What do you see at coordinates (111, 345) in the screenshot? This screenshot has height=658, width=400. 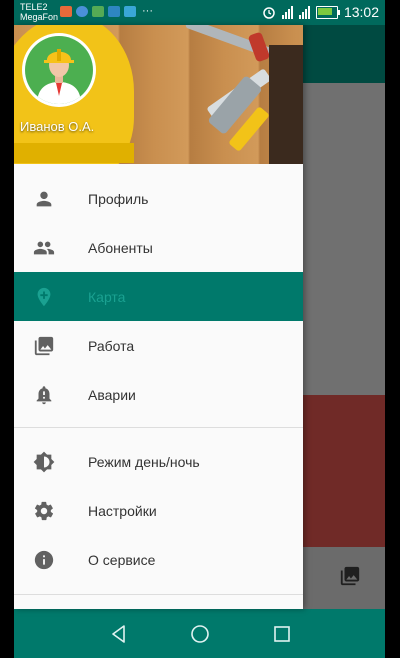 I see `menu-item-label: Работа` at bounding box center [111, 345].